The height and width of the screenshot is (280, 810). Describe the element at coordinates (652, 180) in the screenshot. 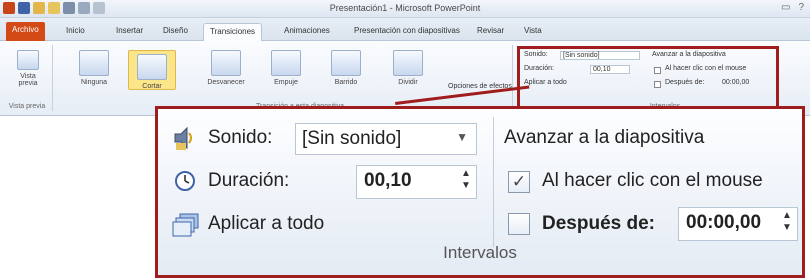

I see `al-hacer-clic-label: Al hacer clic con el mouse` at that location.